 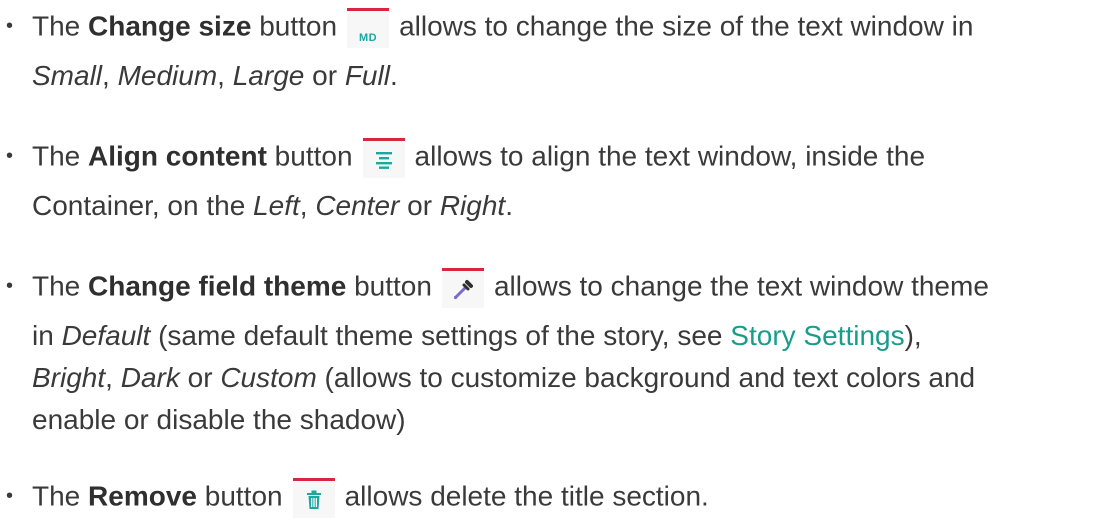 What do you see at coordinates (368, 38) in the screenshot?
I see `size-md-icon: MD` at bounding box center [368, 38].